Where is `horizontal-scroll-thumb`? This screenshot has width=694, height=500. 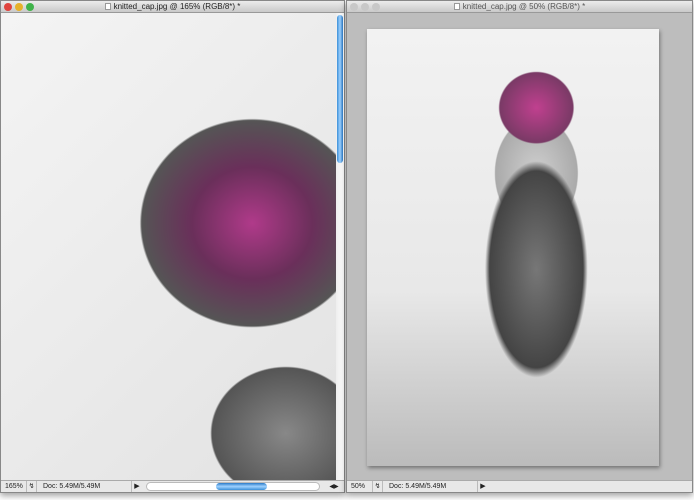
horizontal-scroll-thumb is located at coordinates (241, 486).